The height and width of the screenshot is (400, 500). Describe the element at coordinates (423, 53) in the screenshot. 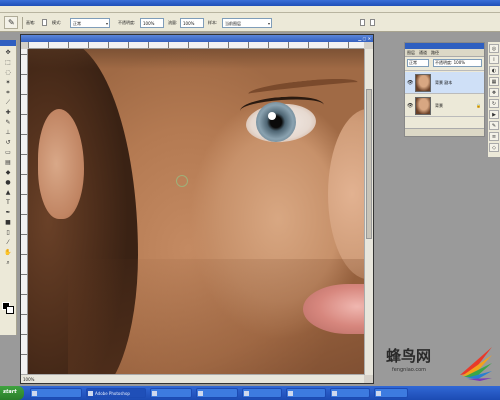

I see `tab-channels: 通道` at that location.